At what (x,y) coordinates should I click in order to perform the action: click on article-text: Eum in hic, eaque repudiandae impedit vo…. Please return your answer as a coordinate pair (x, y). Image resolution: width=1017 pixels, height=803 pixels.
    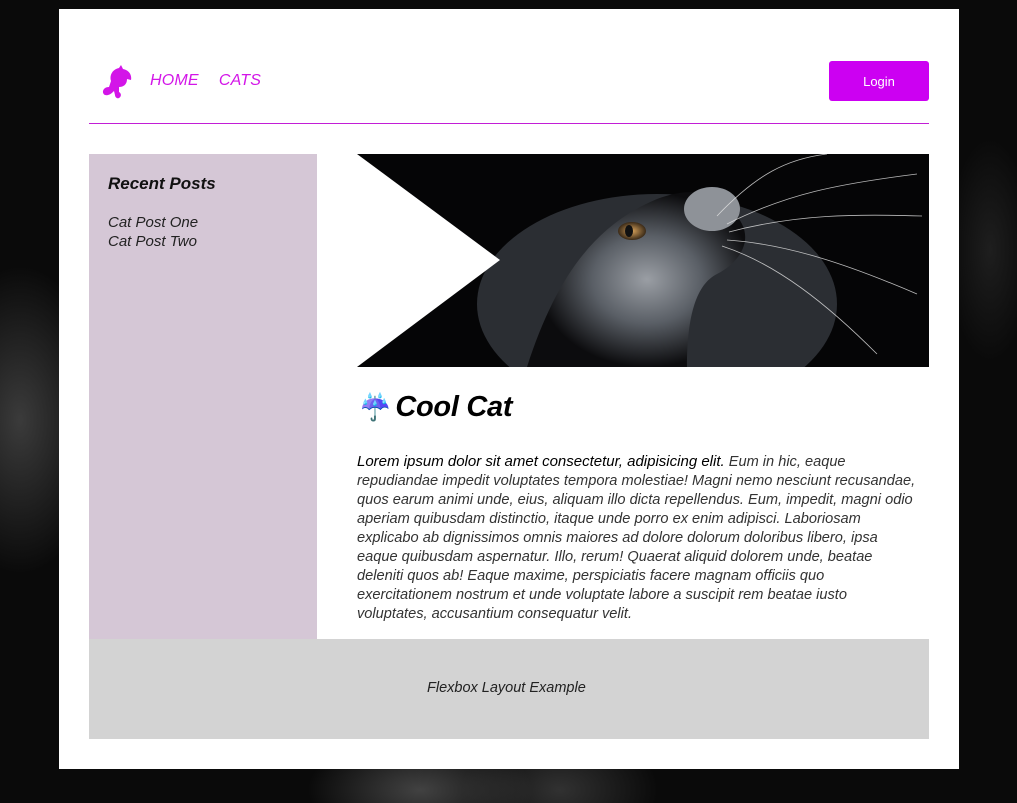
    Looking at the image, I should click on (636, 538).